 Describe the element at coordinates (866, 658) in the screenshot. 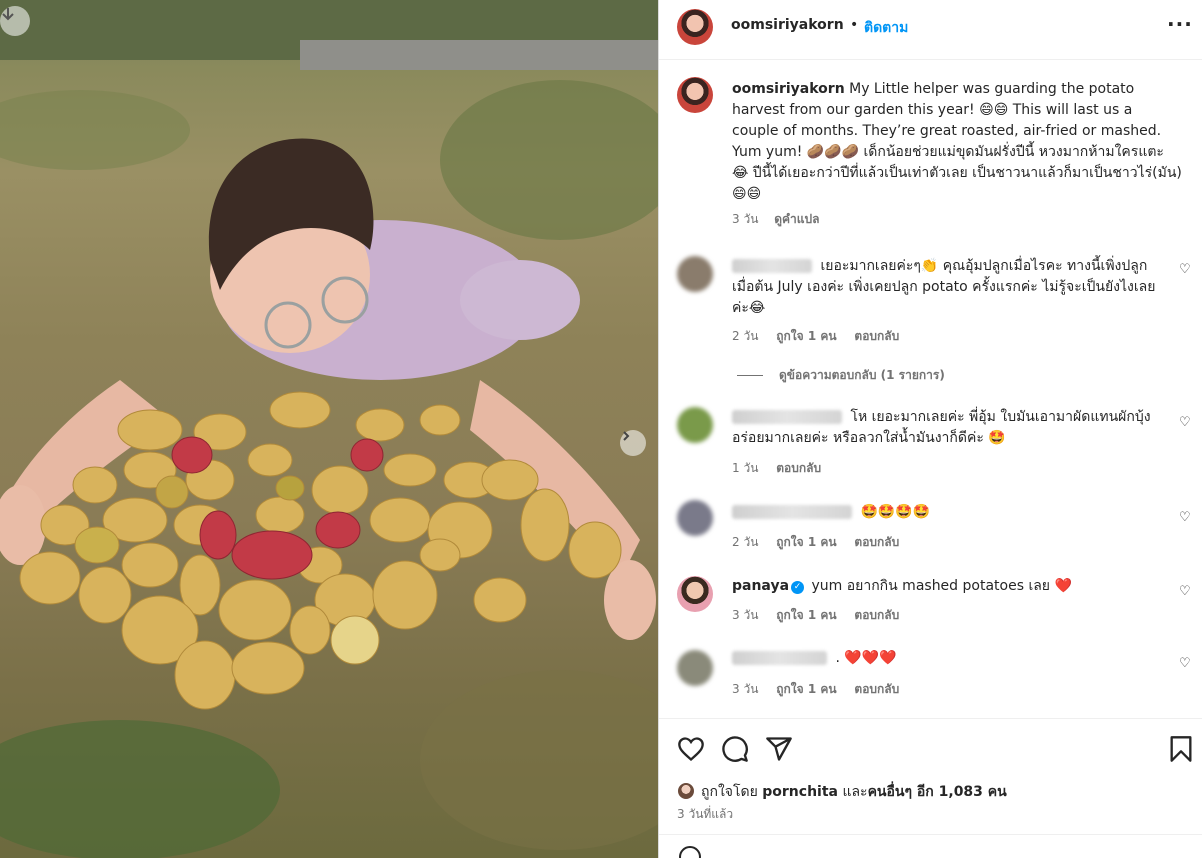

I see `comment-text: . ❤️❤️❤️` at that location.